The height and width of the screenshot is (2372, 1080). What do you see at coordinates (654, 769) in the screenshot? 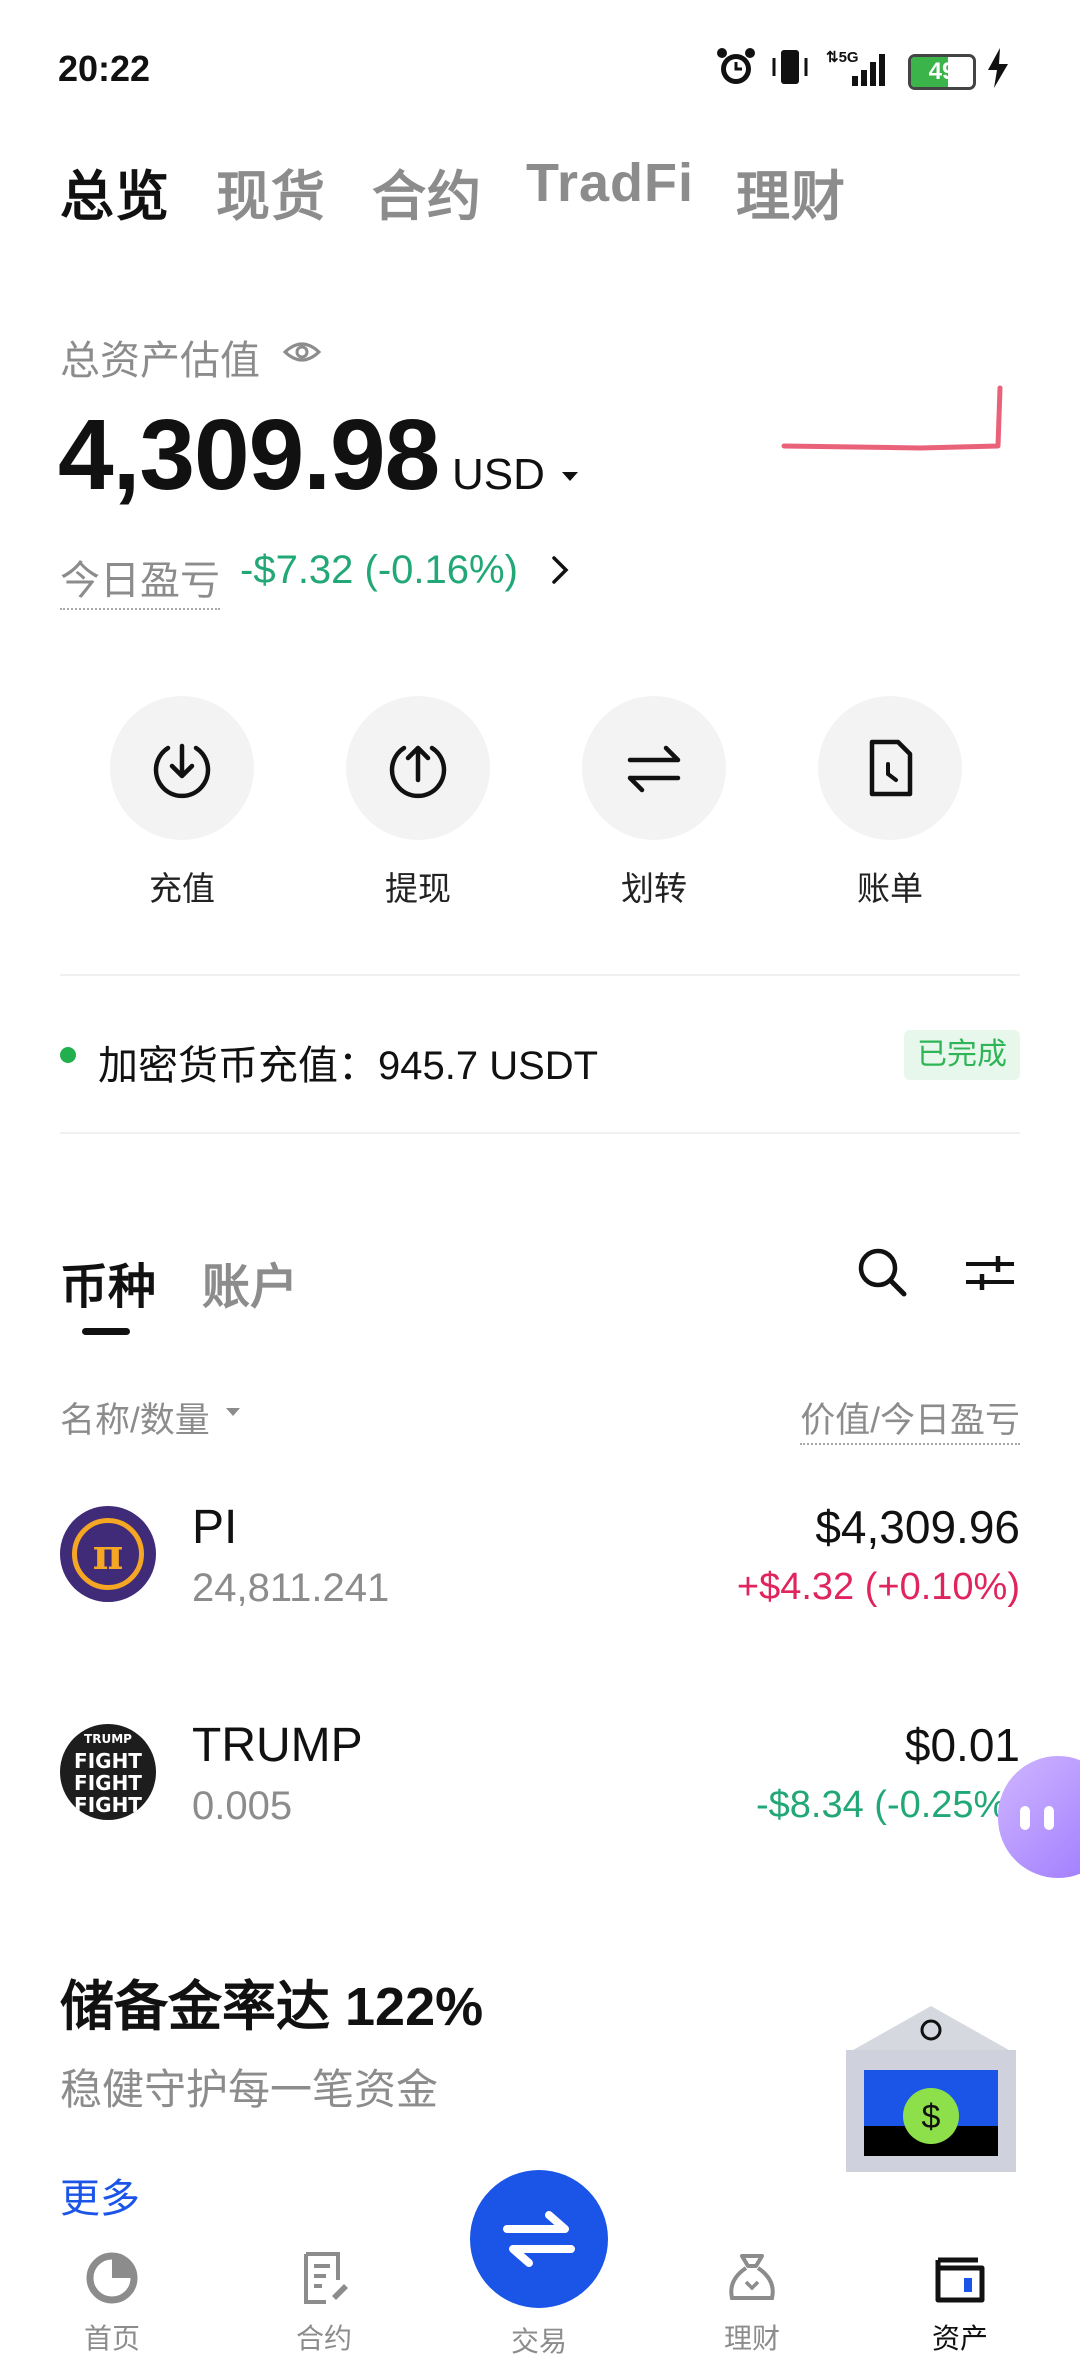
I see `transfer-icon` at bounding box center [654, 769].